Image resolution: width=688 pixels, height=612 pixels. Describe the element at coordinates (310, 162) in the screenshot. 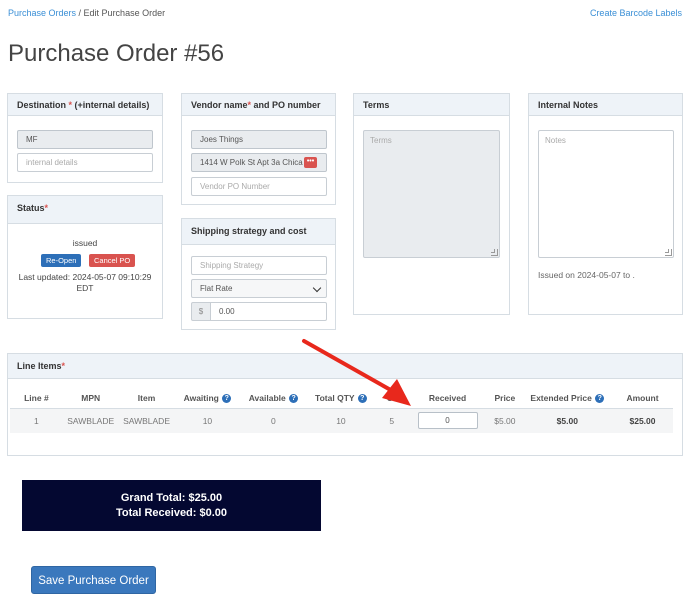

I see `dots-icon: •••` at that location.